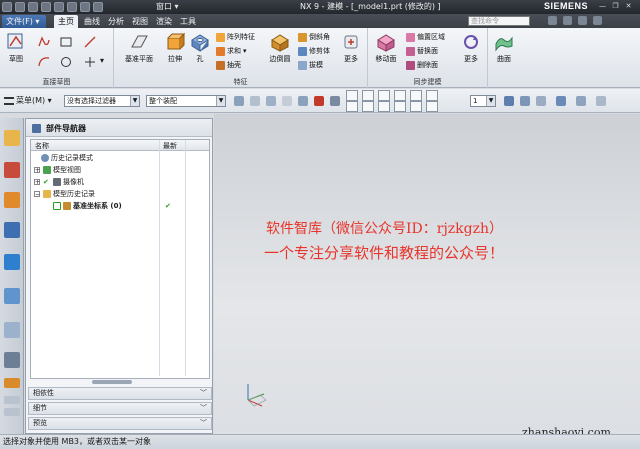  I want to click on delete-face-button: 删除面, so click(422, 65).